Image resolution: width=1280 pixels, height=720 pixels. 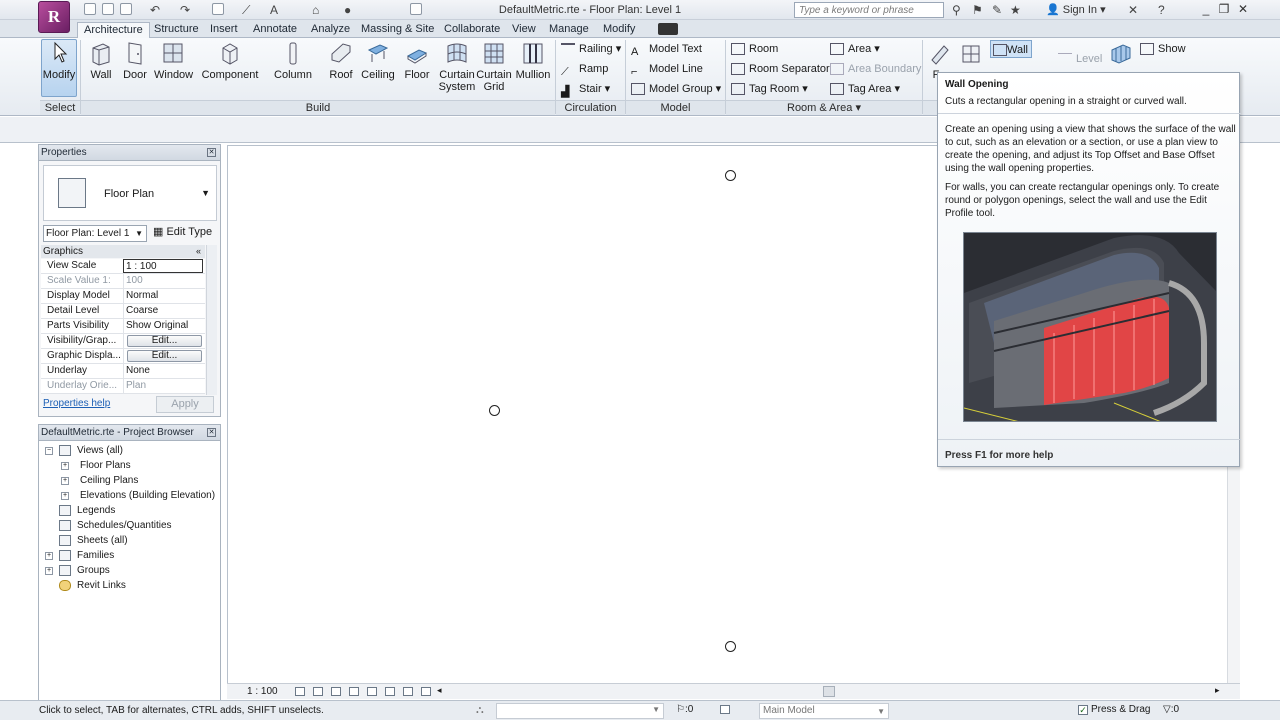 What do you see at coordinates (684, 709) in the screenshot?
I see `editable-only-icon: ⚐:0` at bounding box center [684, 709].